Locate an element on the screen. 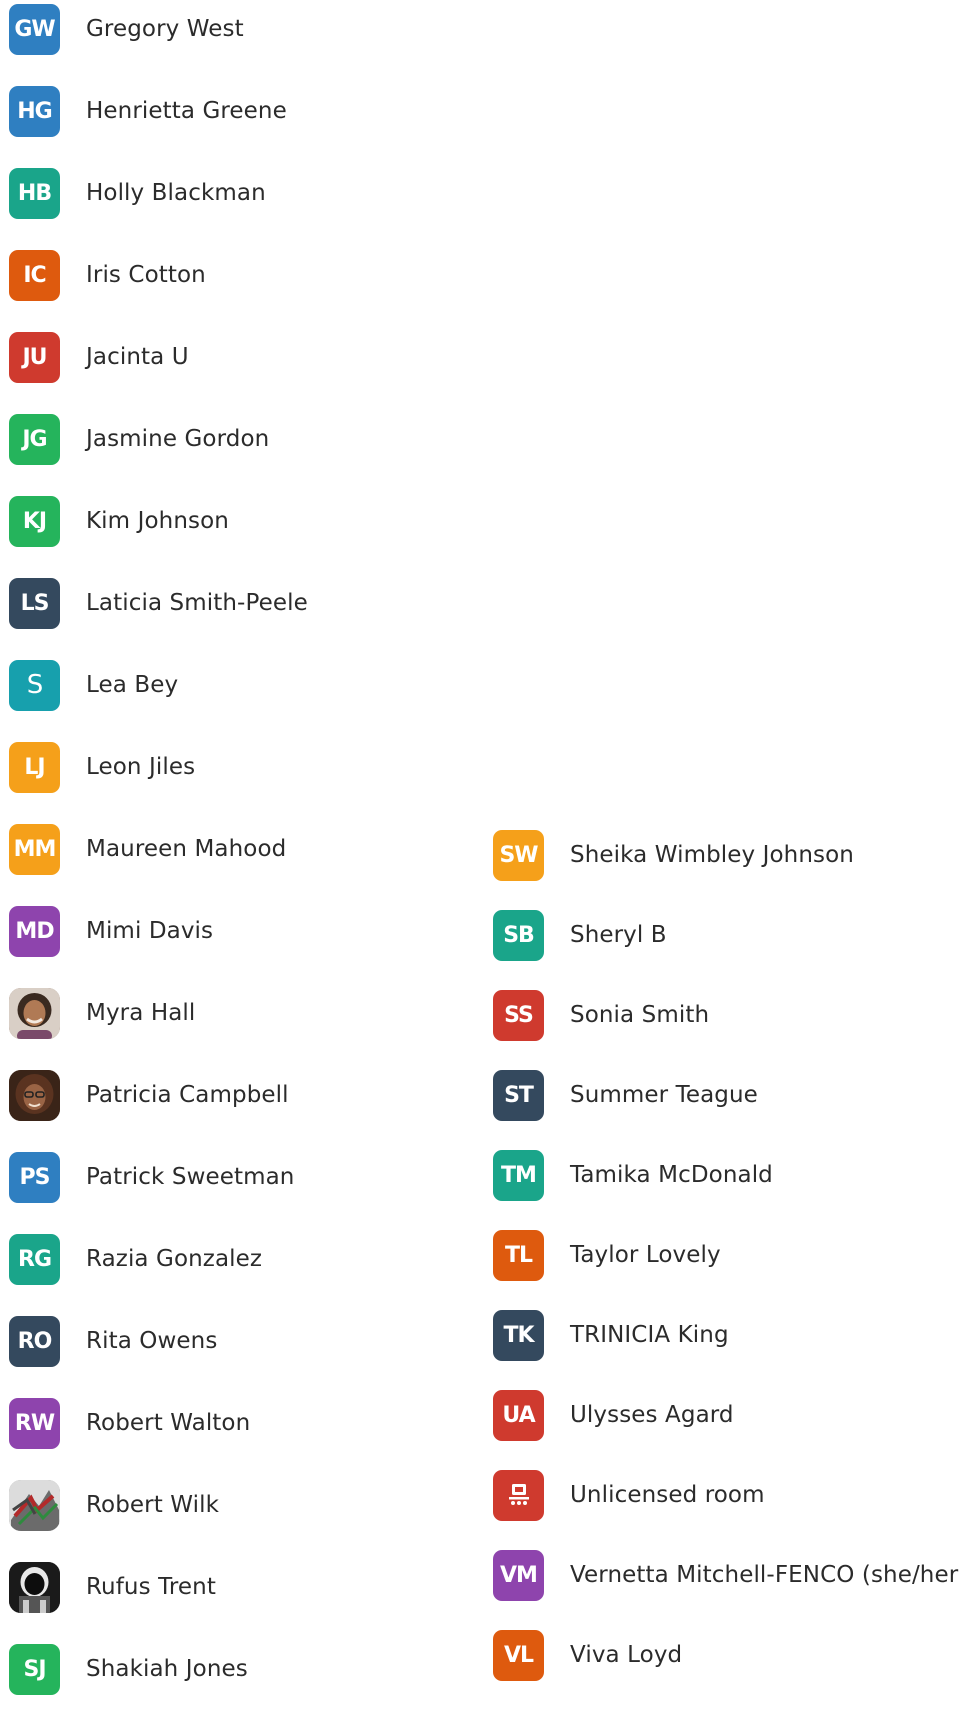 The image size is (960, 1710). participant-ulysses-agard: UA Ulysses Agard is located at coordinates (726, 1415).